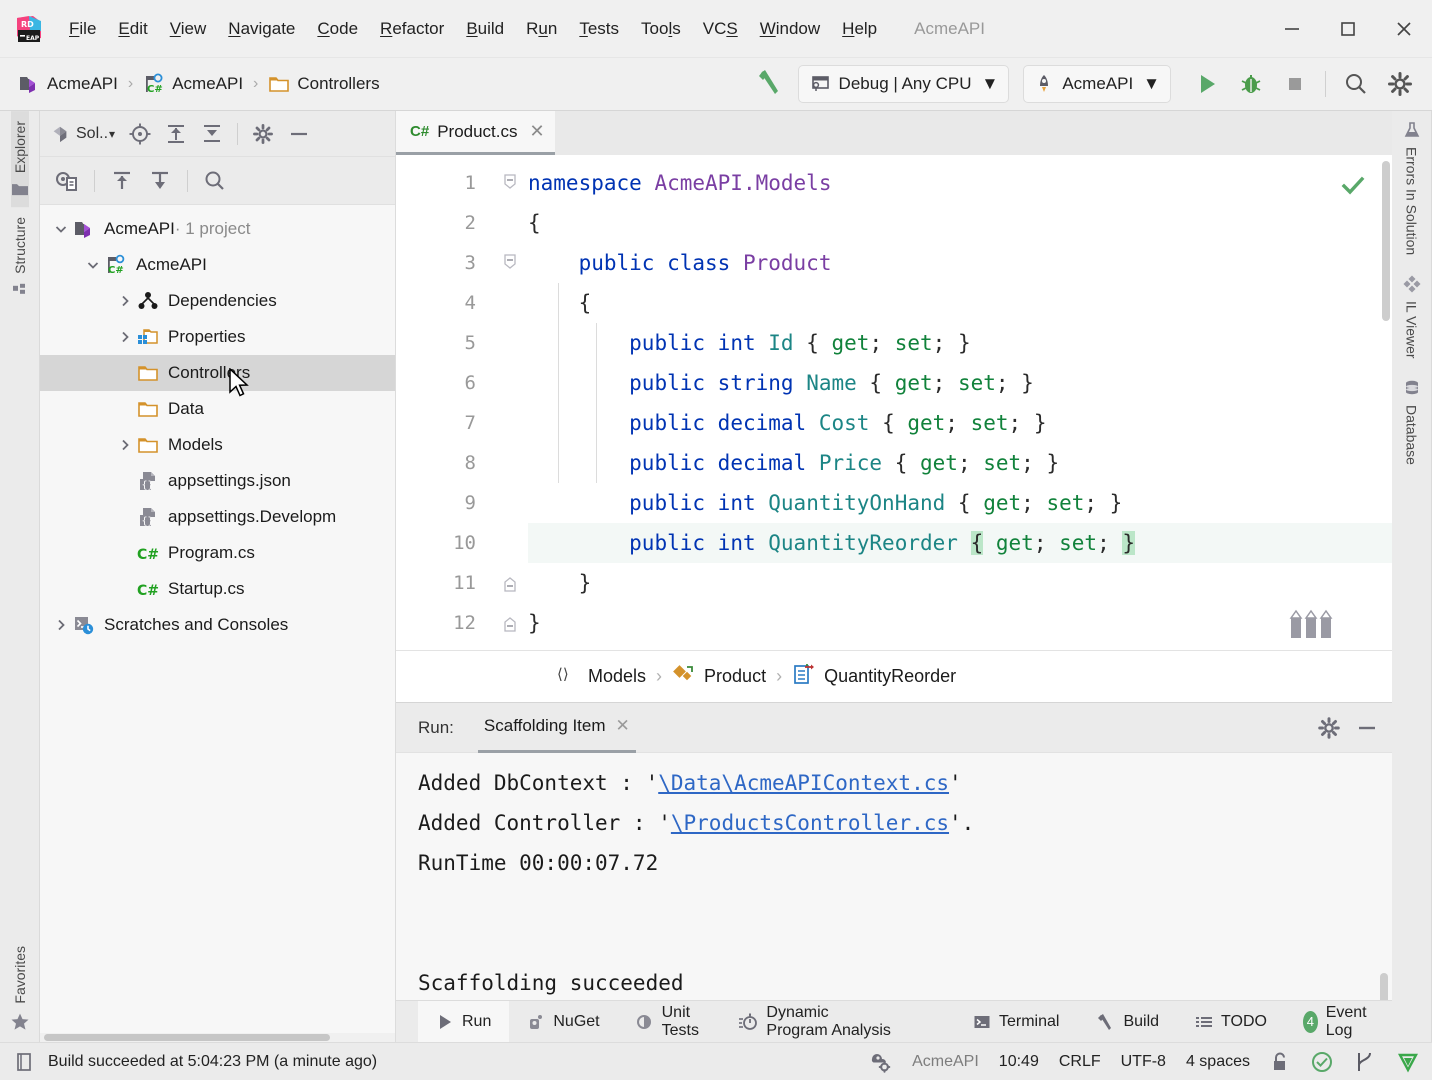  I want to click on status-indent: 4 spaces, so click(1218, 1062).